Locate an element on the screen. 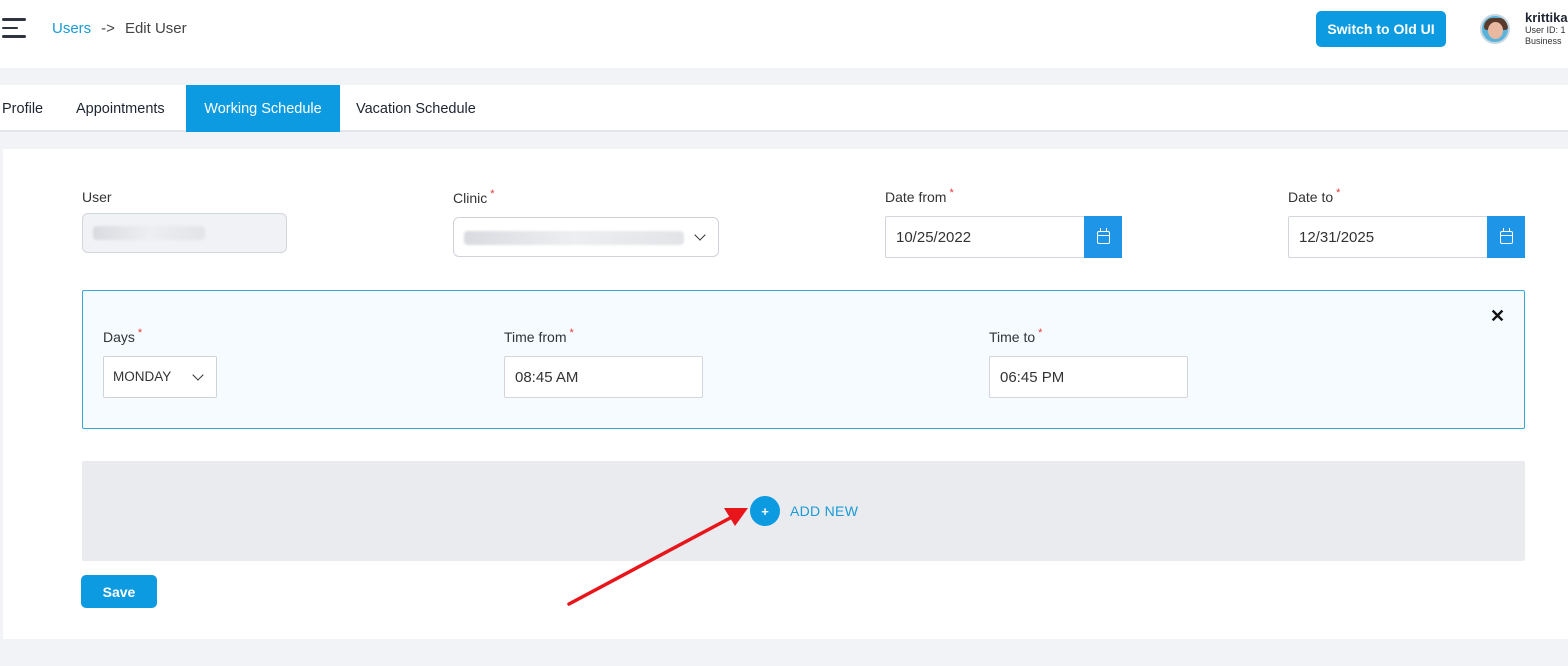 This screenshot has width=1568, height=666. time-from-input: 08:45 AM is located at coordinates (603, 377).